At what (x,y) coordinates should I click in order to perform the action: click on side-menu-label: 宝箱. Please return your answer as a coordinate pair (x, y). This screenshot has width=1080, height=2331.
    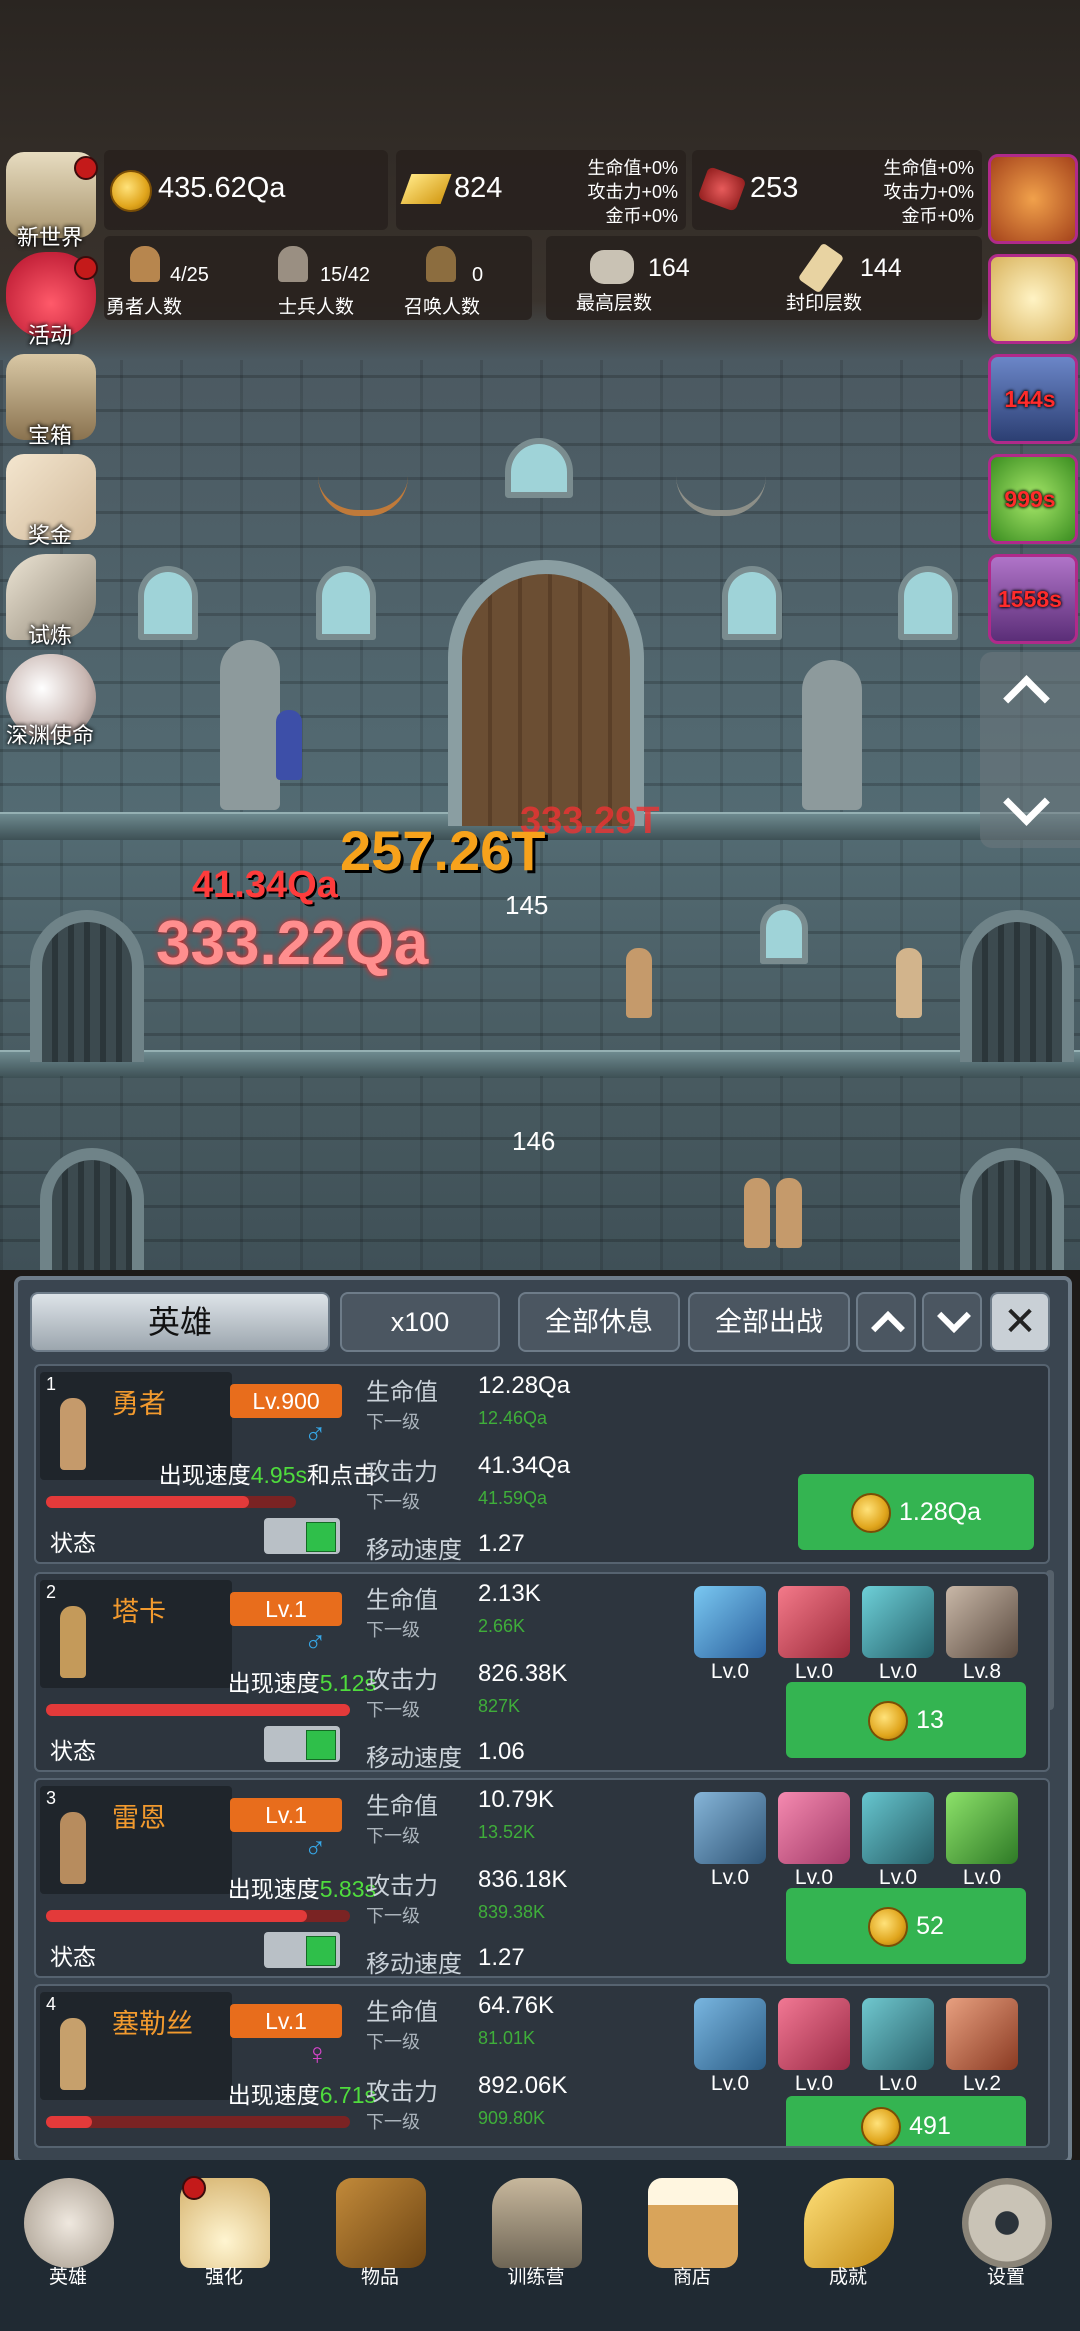
    Looking at the image, I should click on (49, 435).